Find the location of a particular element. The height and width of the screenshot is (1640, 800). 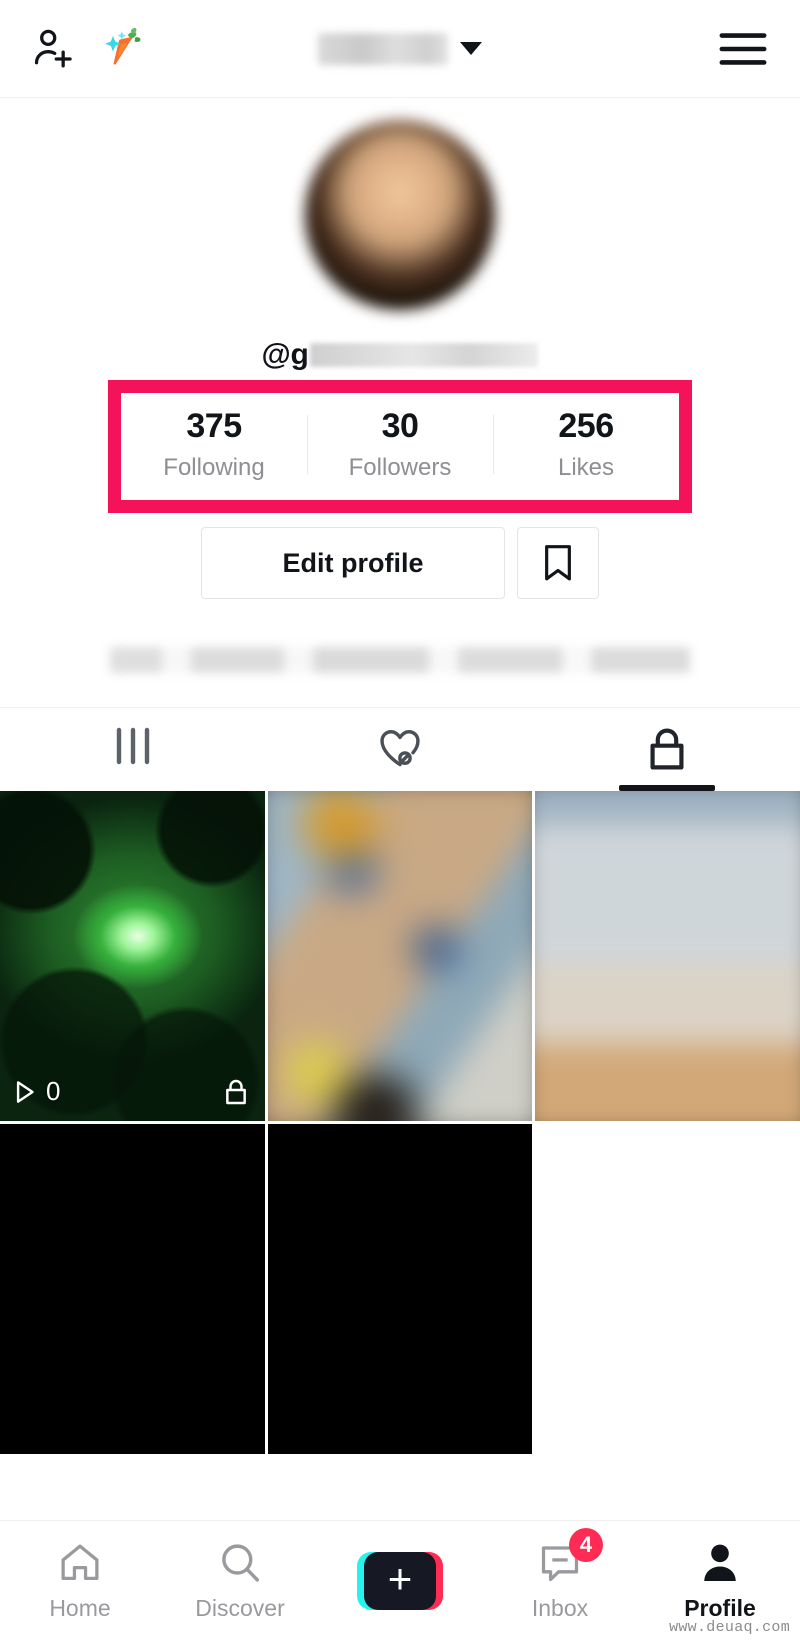

create-core: + is located at coordinates (400, 1580).